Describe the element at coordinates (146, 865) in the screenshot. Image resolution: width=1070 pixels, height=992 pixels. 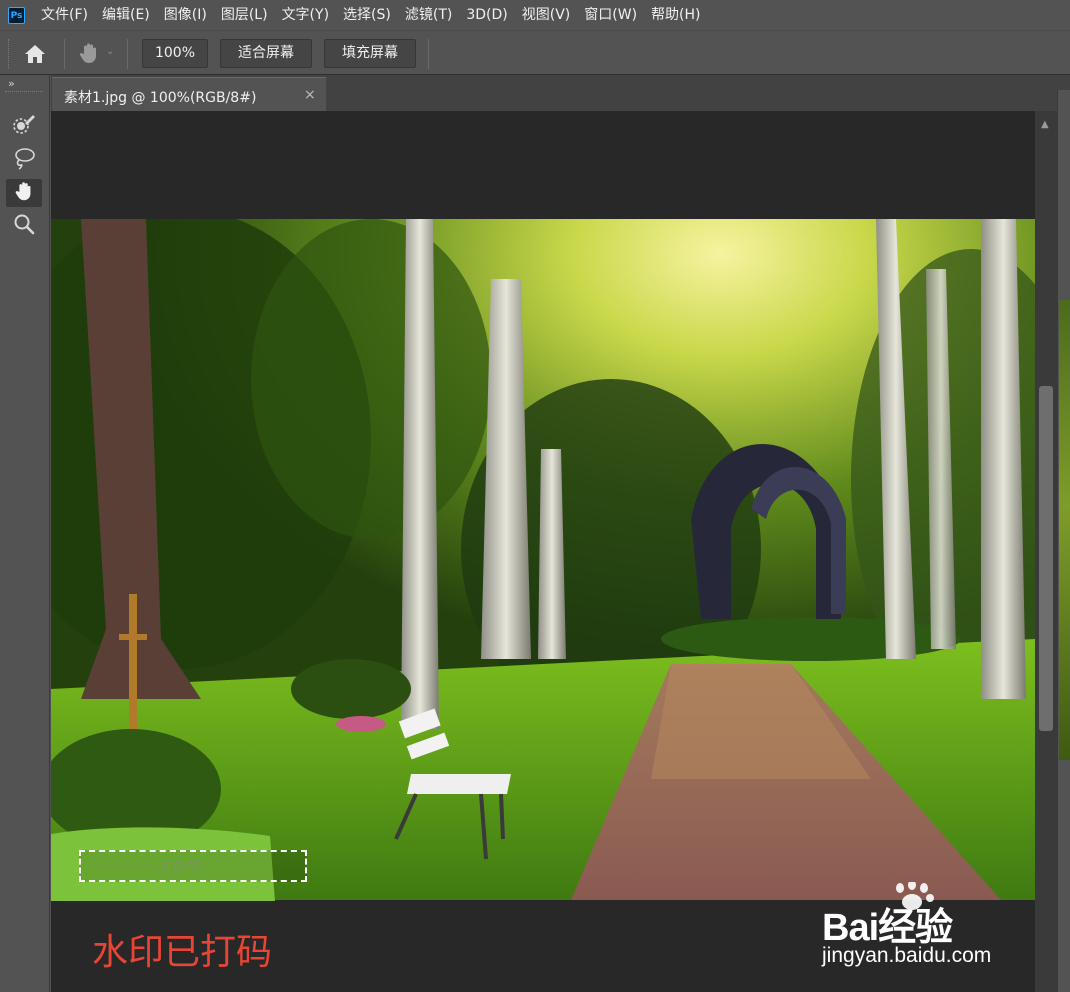
I see `blurred-watermark-text: ··········.com` at that location.